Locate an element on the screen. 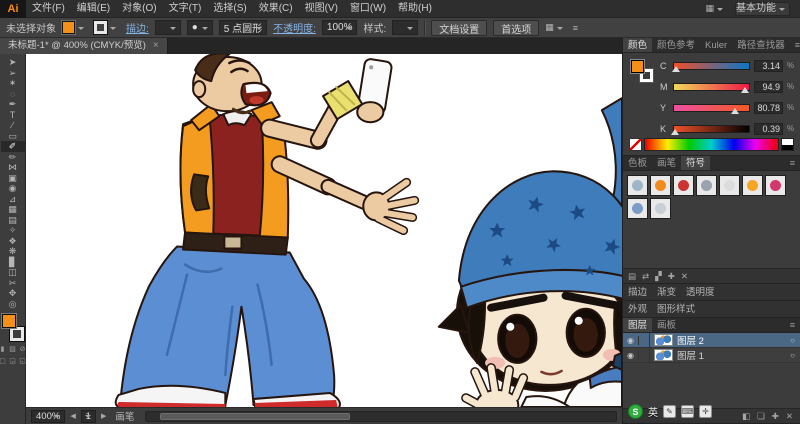  menu-item: 效果(C) is located at coordinates (276, 8).